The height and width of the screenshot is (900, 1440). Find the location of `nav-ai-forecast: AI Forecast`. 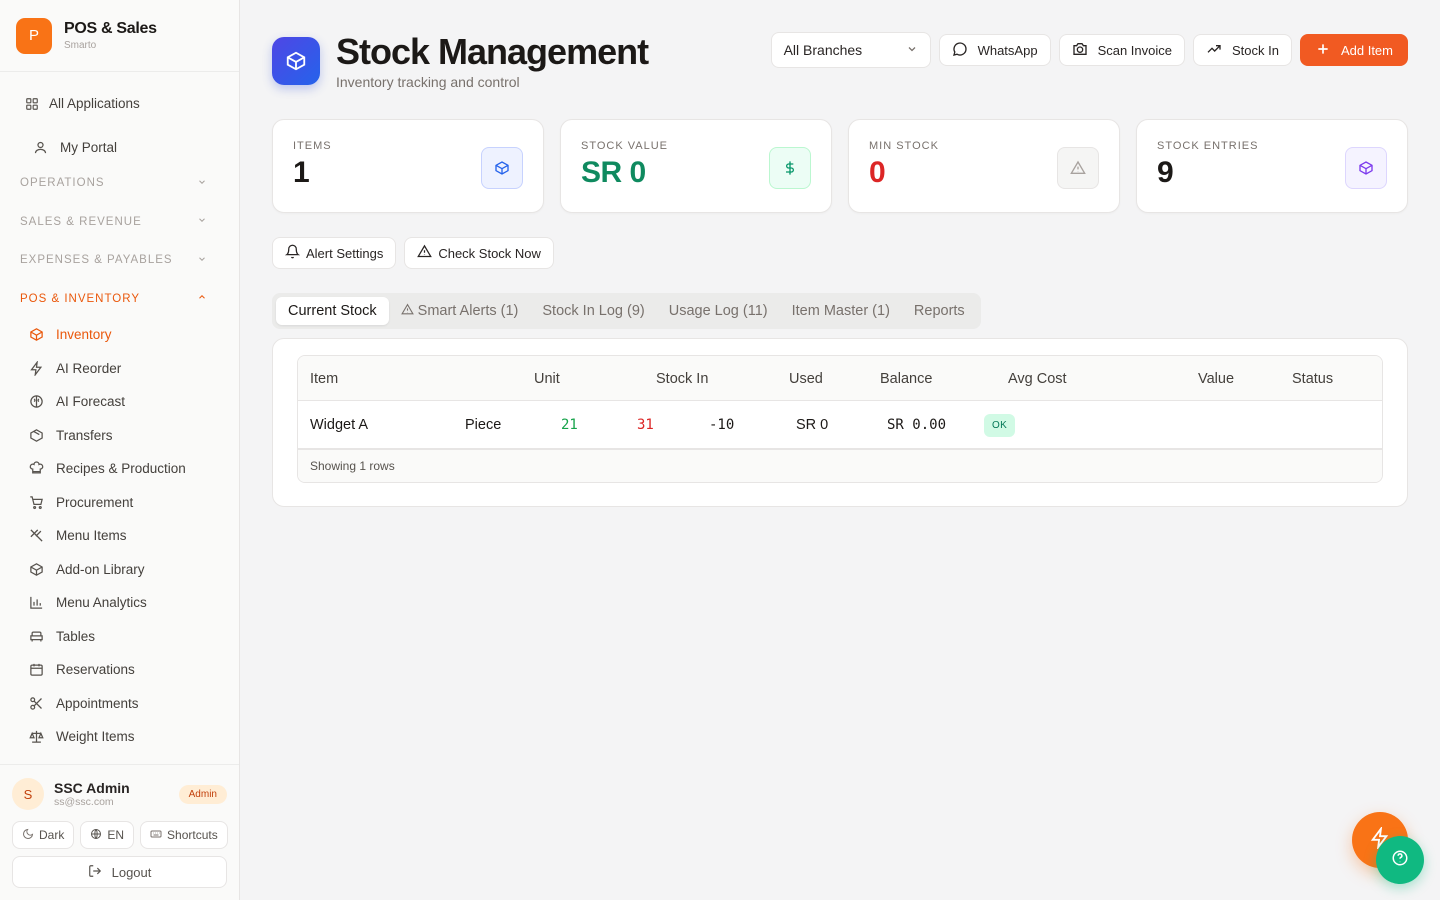

nav-ai-forecast: AI Forecast is located at coordinates (119, 402).